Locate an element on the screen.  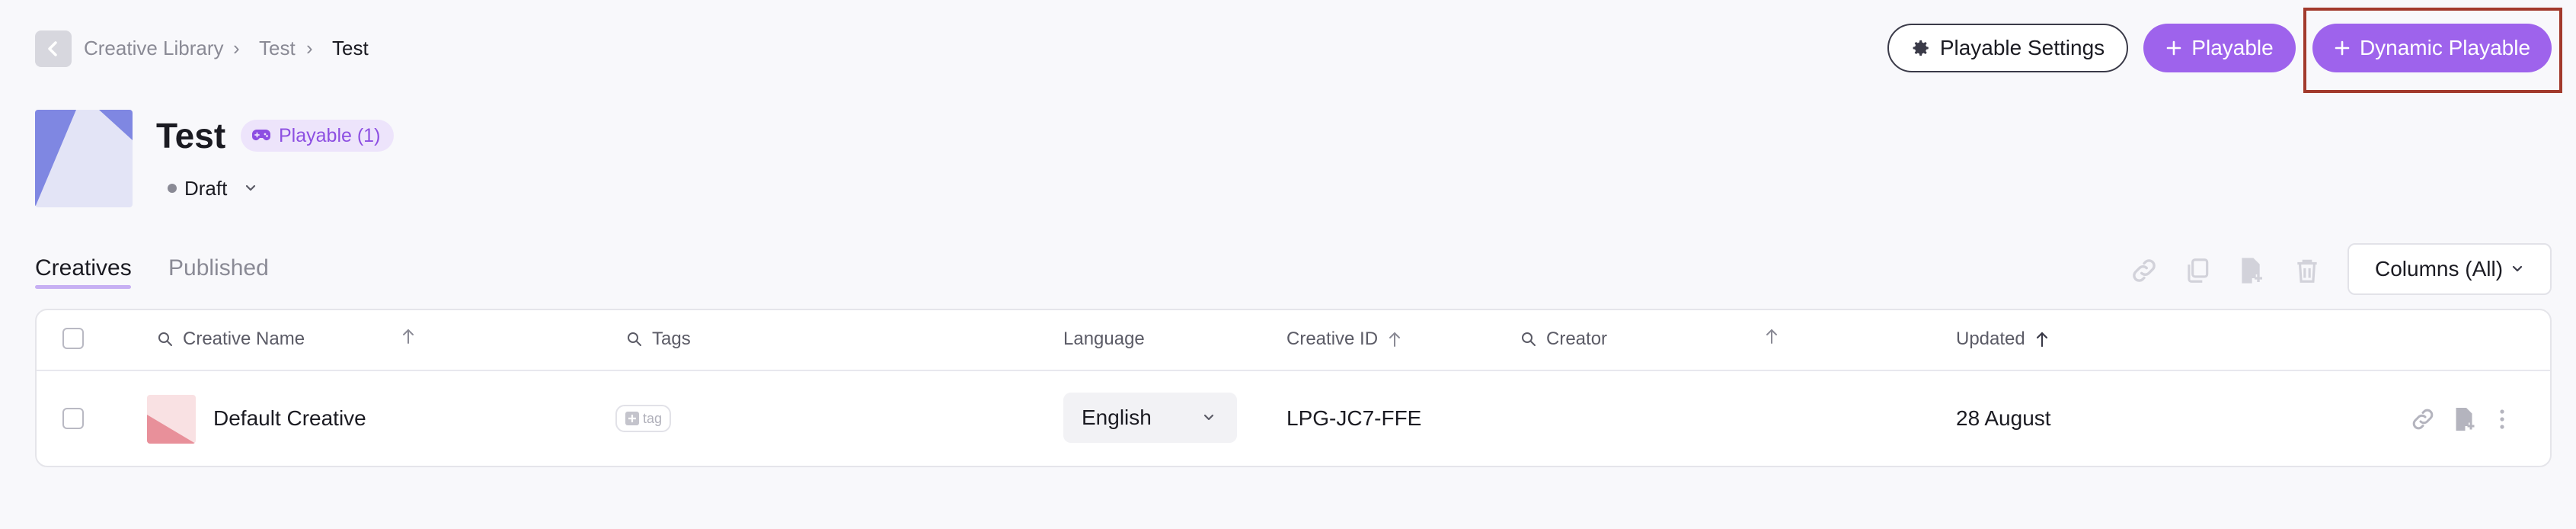
column-header-tags: Tags is located at coordinates (658, 339).